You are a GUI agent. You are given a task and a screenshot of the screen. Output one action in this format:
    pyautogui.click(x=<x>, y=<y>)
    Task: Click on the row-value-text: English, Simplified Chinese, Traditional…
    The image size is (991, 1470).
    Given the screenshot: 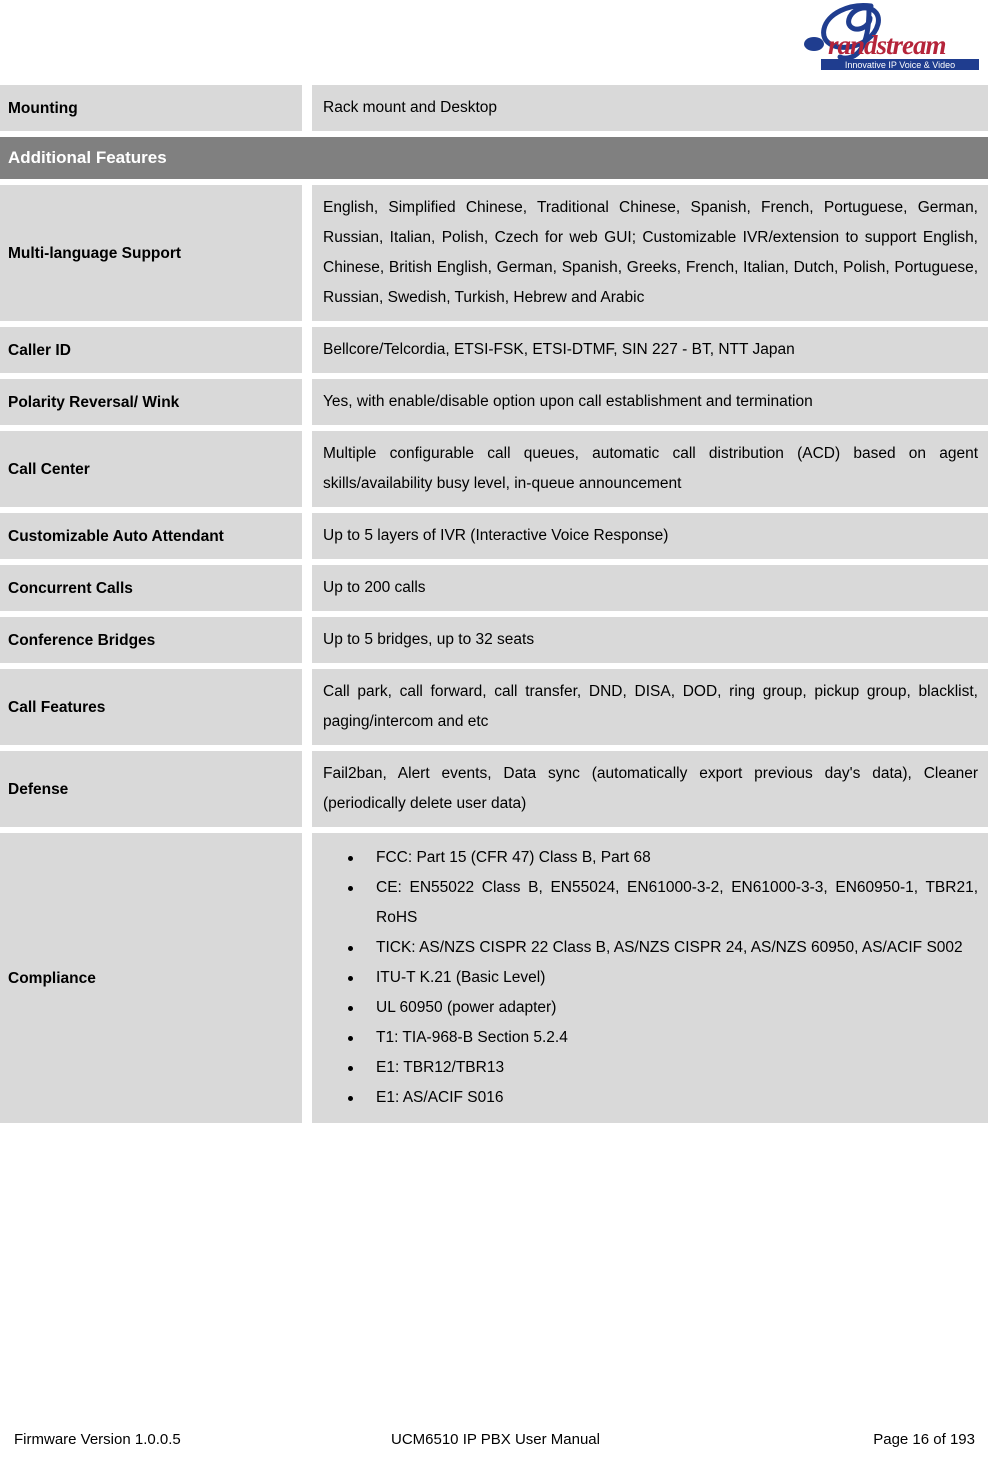 What is the action you would take?
    pyautogui.click(x=650, y=252)
    